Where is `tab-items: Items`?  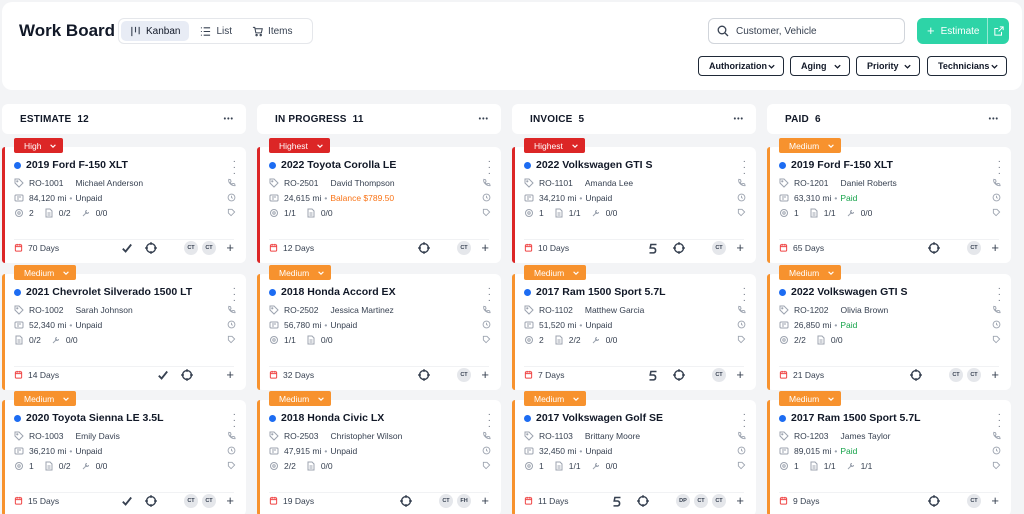 tab-items: Items is located at coordinates (272, 31).